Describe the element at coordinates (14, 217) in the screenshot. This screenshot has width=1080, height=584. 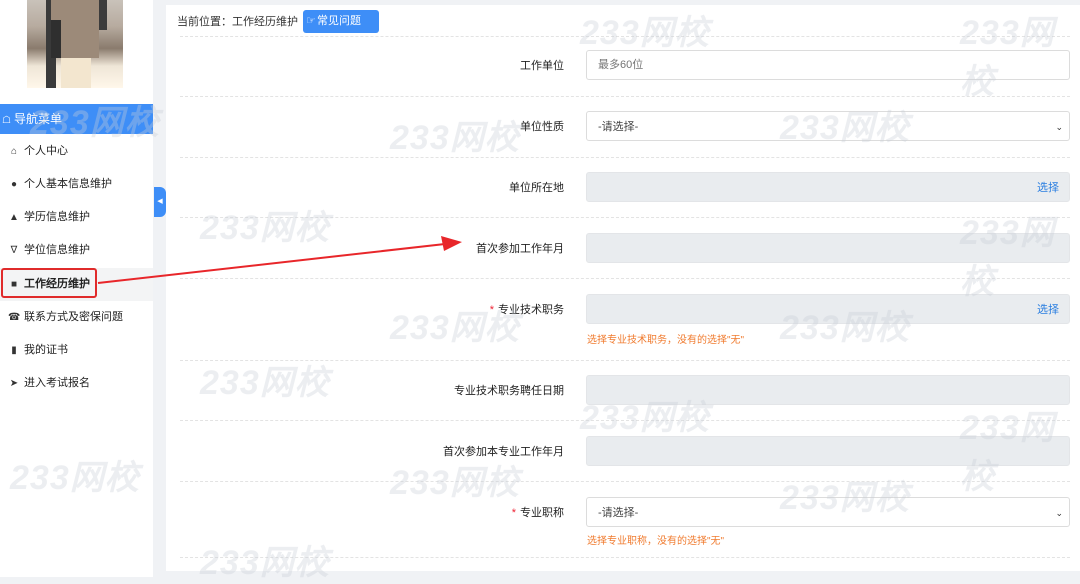
I see `graduation-cap-icon: ▲` at that location.